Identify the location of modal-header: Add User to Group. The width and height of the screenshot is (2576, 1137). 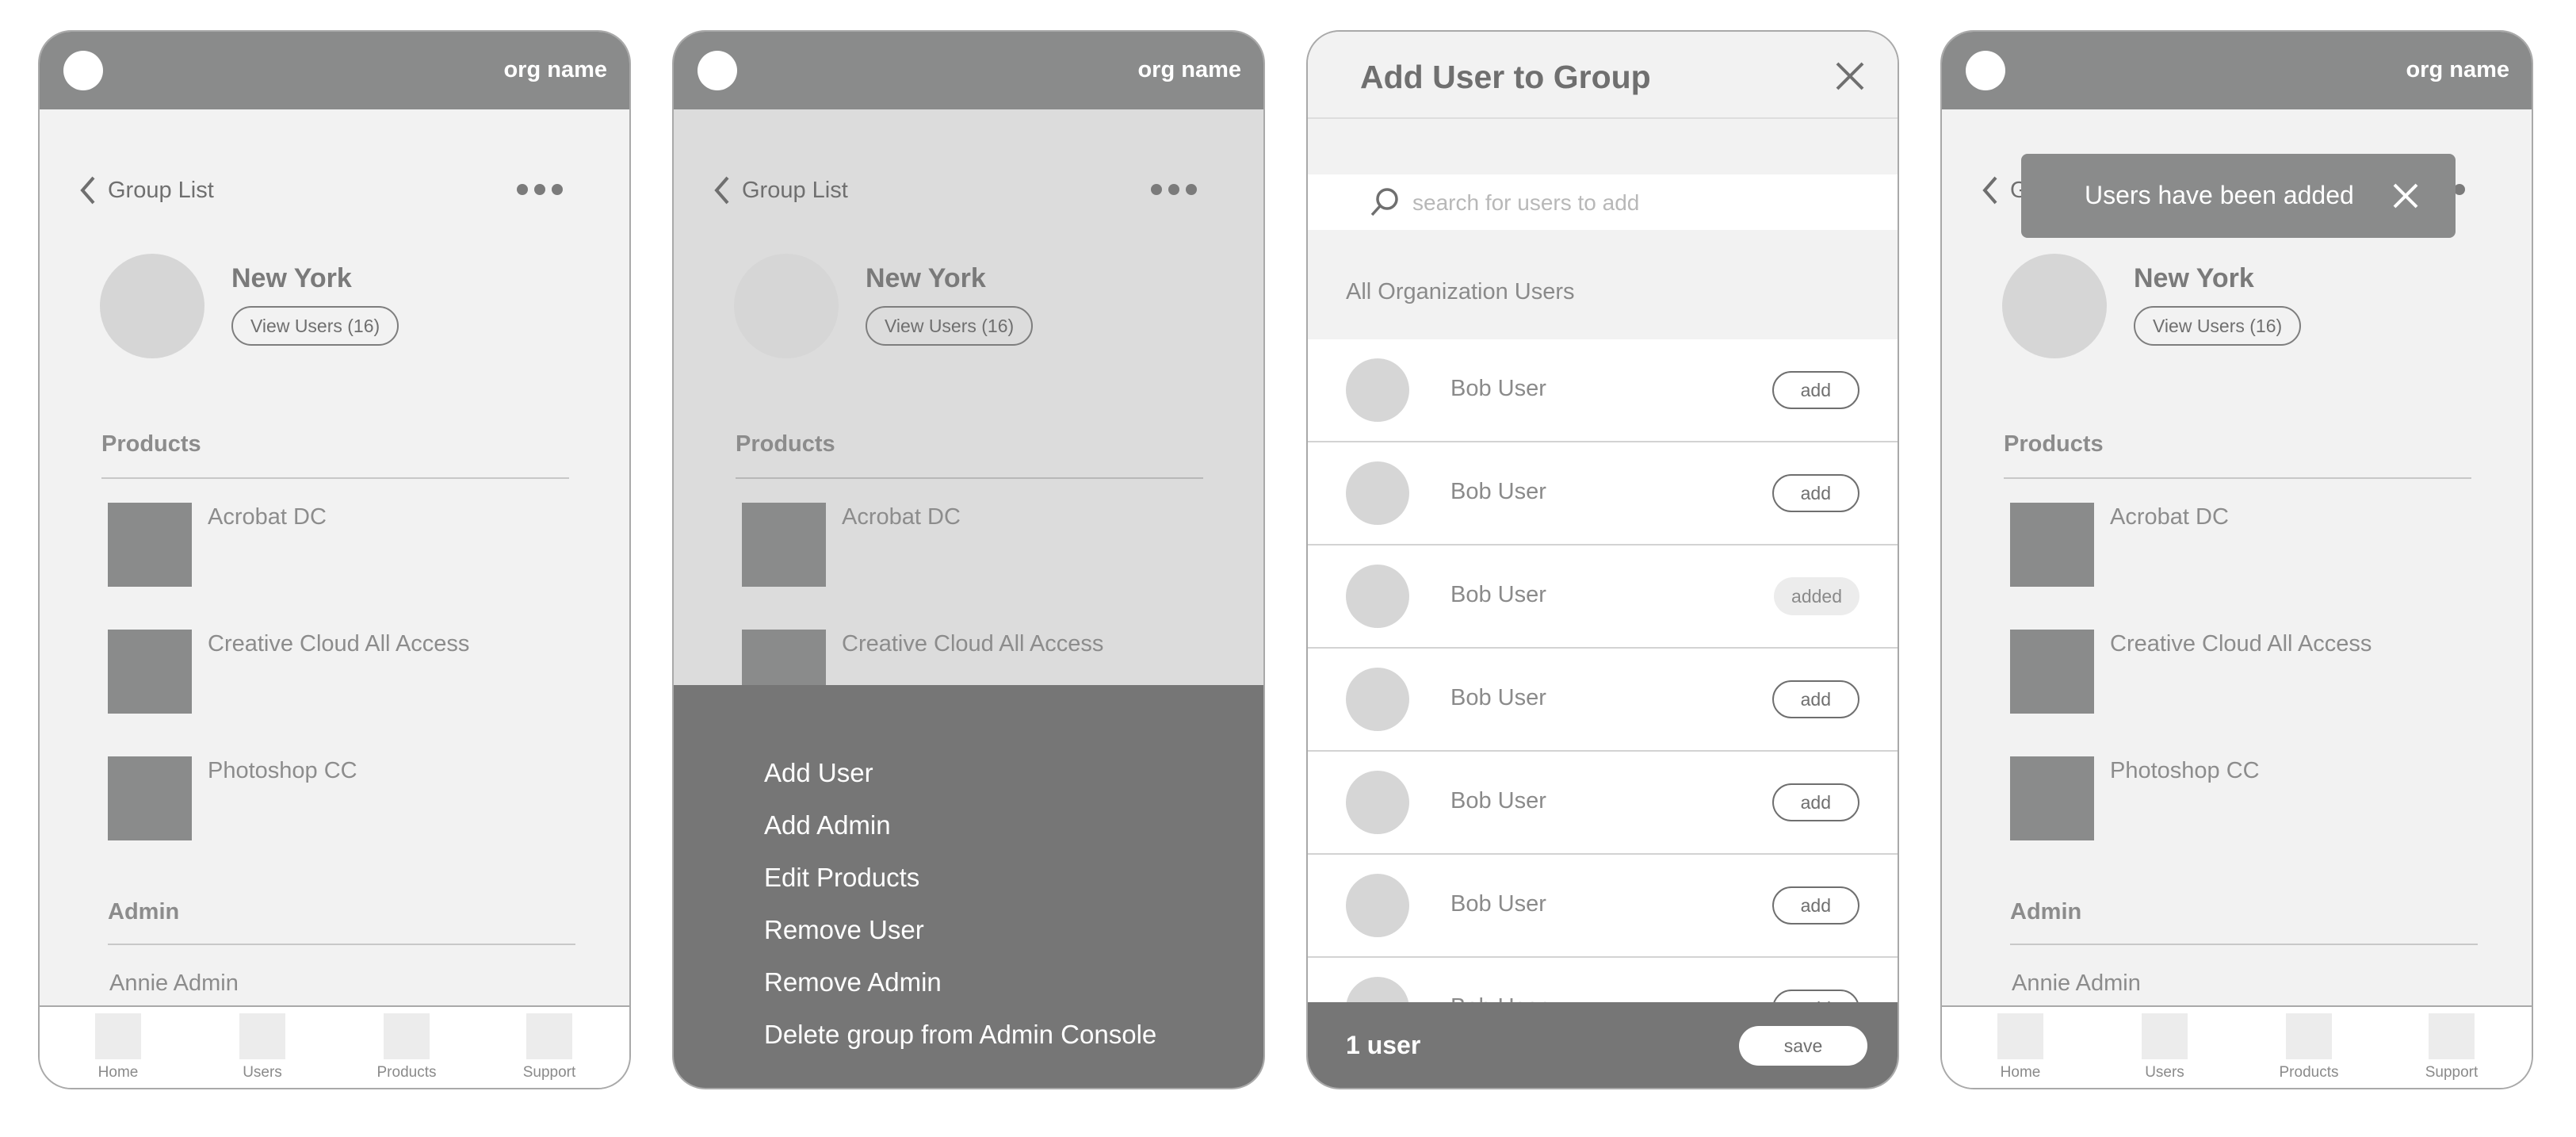
(1603, 75).